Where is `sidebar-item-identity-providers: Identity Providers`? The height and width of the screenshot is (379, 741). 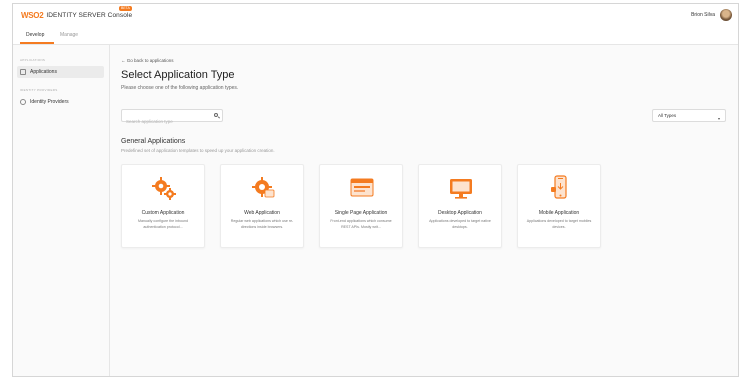 sidebar-item-identity-providers: Identity Providers is located at coordinates (60, 102).